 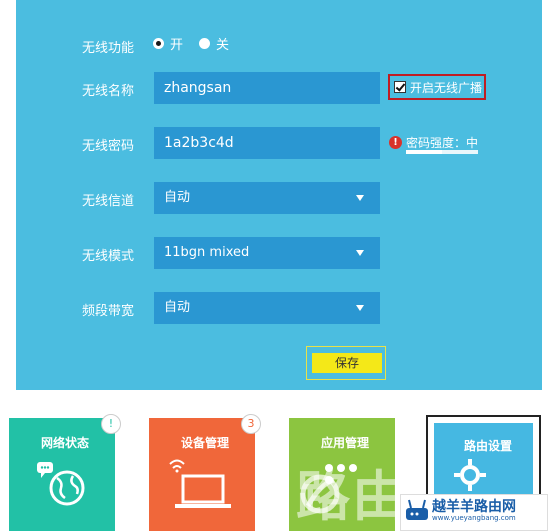 I want to click on radio-on, so click(x=158, y=43).